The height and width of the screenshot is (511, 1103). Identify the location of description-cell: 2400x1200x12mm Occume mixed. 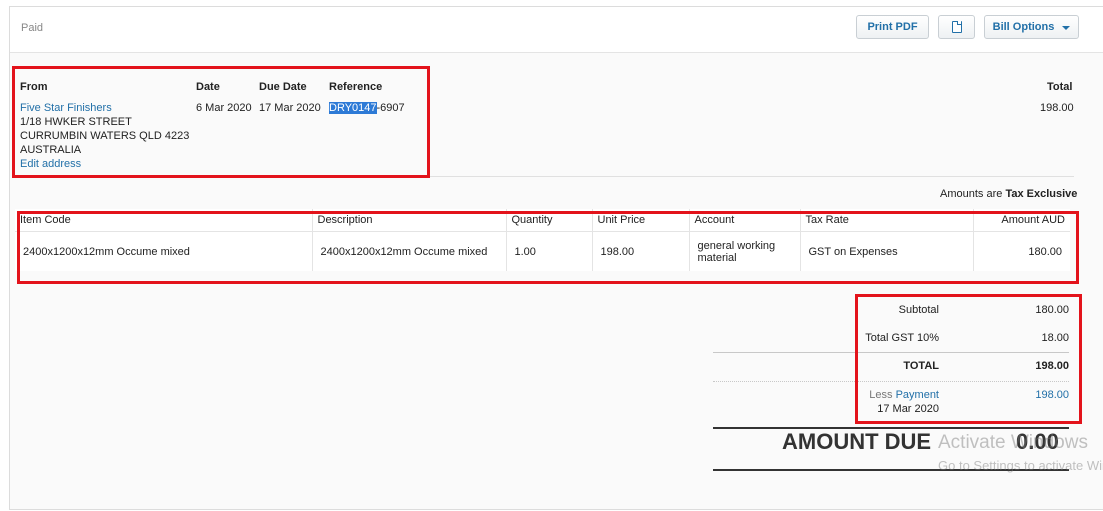
(409, 251).